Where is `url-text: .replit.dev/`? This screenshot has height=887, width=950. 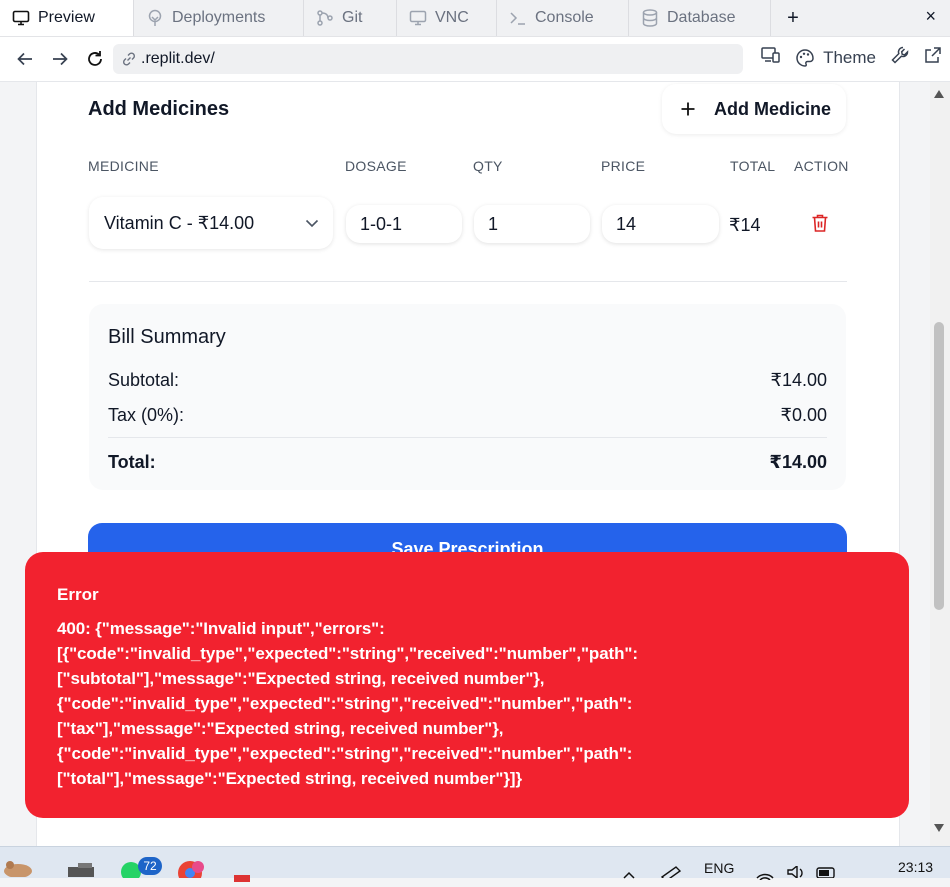
url-text: .replit.dev/ is located at coordinates (178, 58).